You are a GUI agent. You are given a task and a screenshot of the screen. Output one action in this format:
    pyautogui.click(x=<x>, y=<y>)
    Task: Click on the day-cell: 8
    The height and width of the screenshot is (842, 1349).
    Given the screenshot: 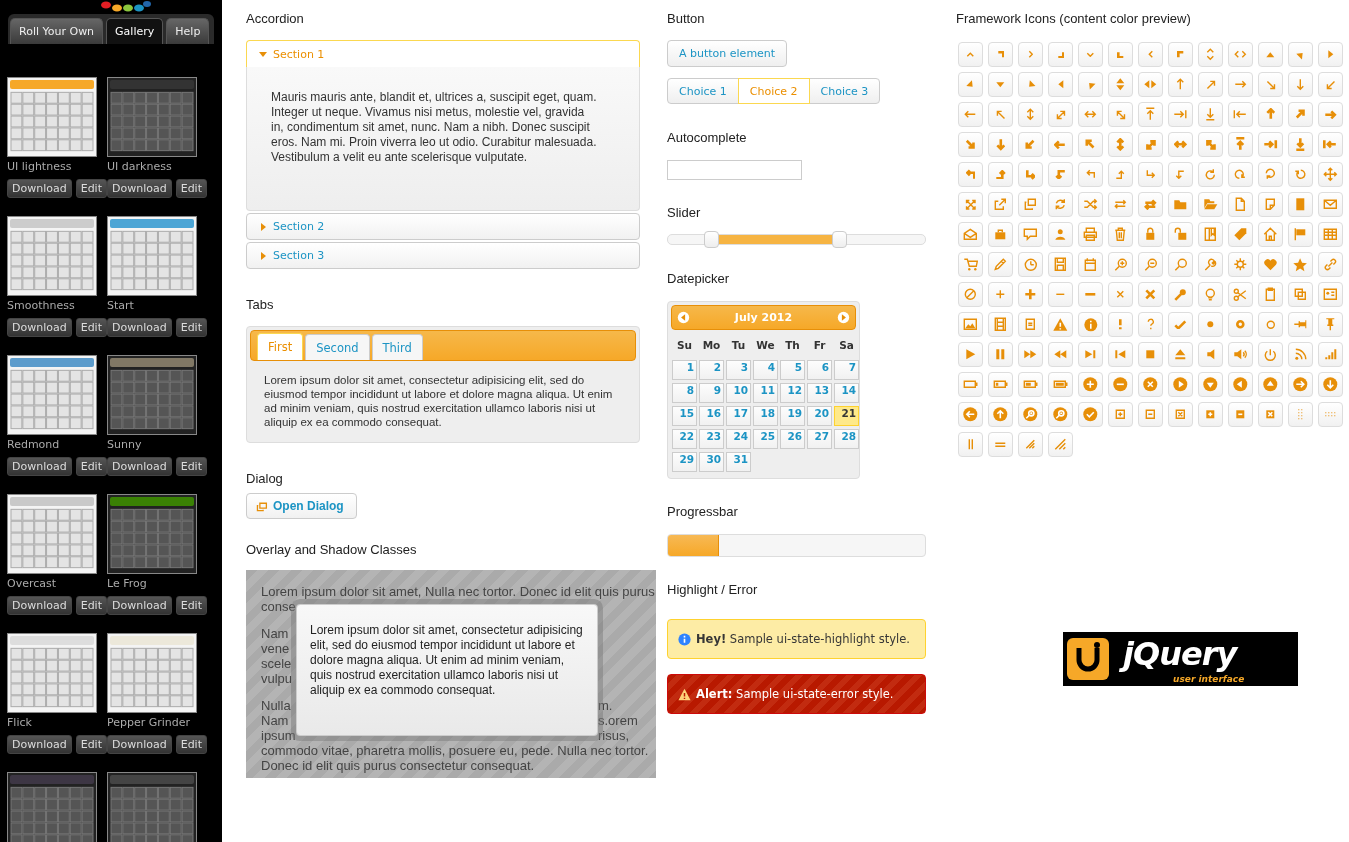 What is the action you would take?
    pyautogui.click(x=684, y=393)
    